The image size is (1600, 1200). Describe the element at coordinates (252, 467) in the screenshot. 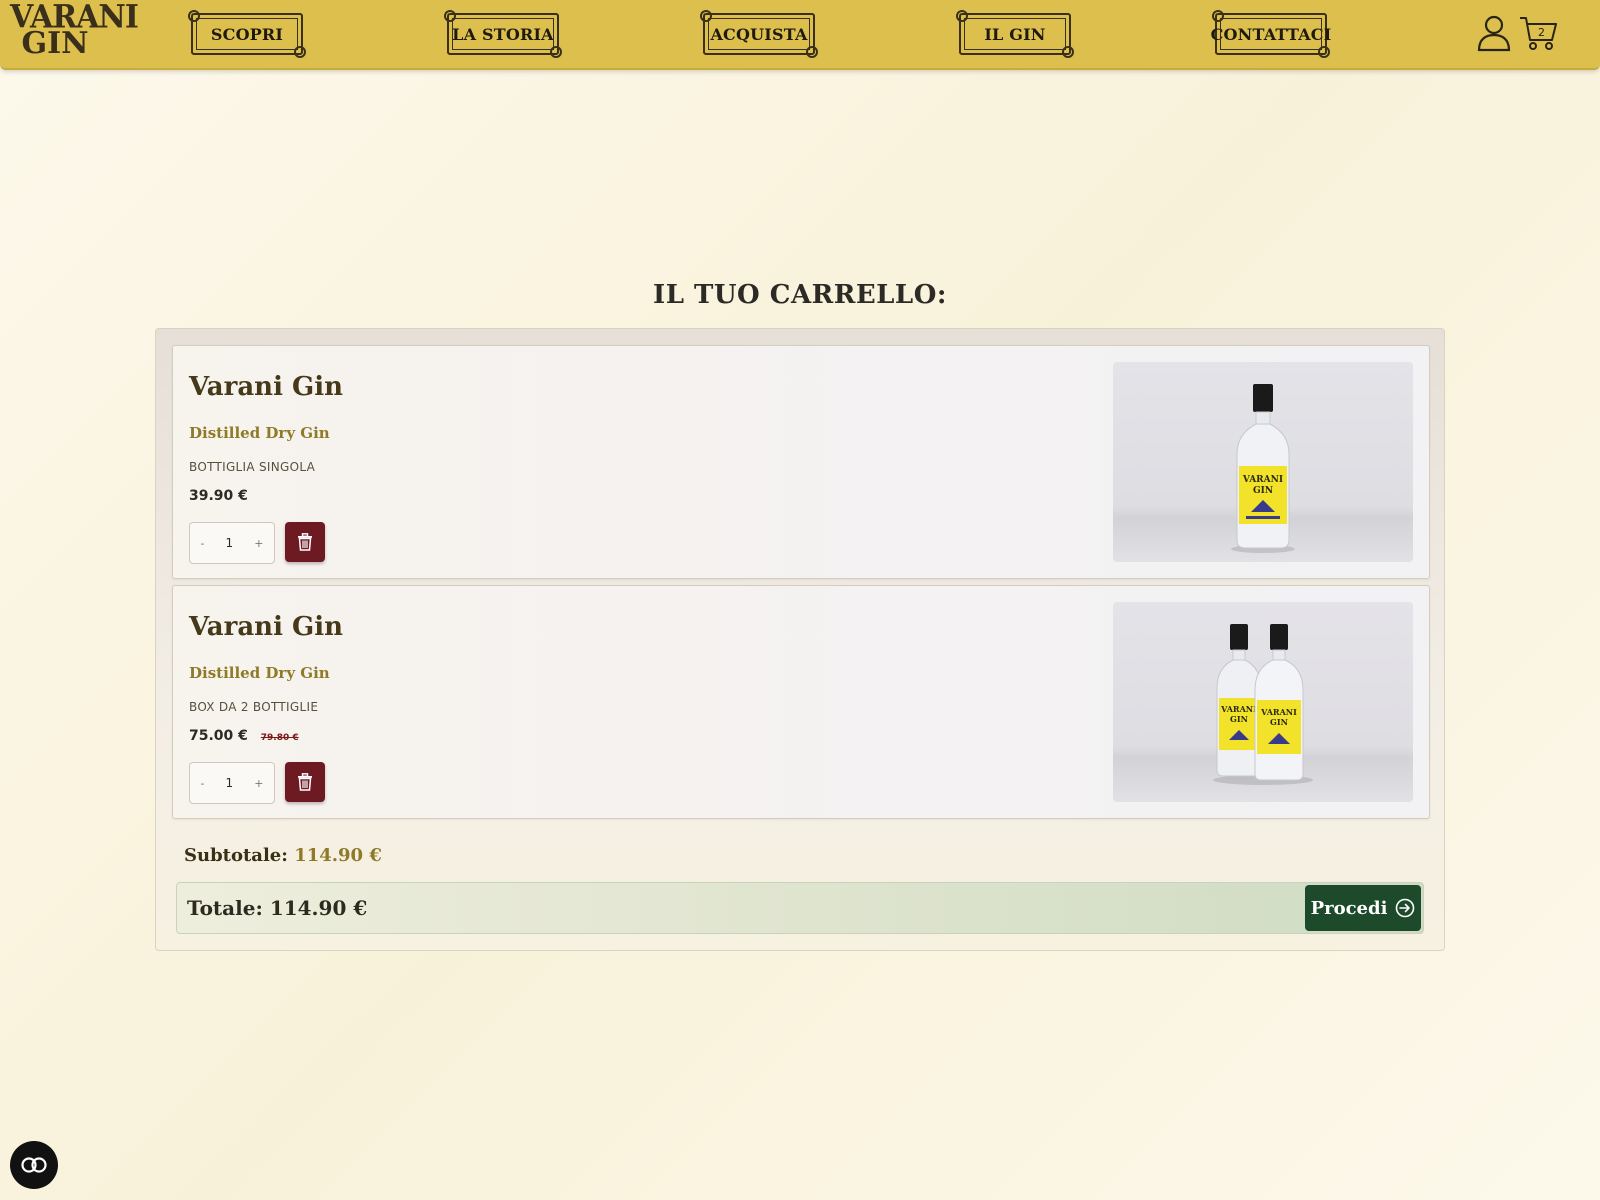

I see `item-variant: Bottiglia singola` at that location.